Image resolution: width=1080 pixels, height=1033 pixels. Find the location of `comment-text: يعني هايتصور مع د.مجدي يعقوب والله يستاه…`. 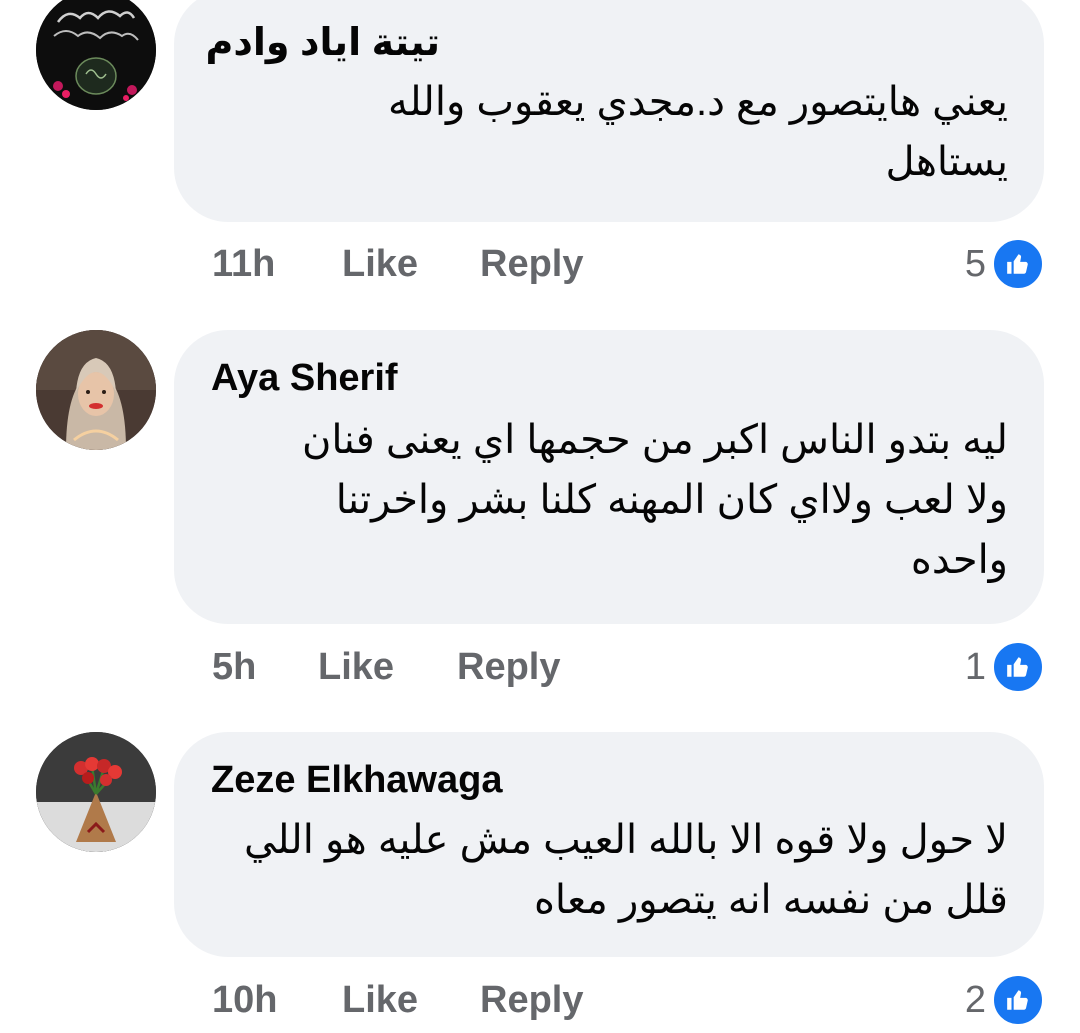

comment-text: يعني هايتصور مع د.مجدي يعقوب والله يستاه… is located at coordinates (608, 132).